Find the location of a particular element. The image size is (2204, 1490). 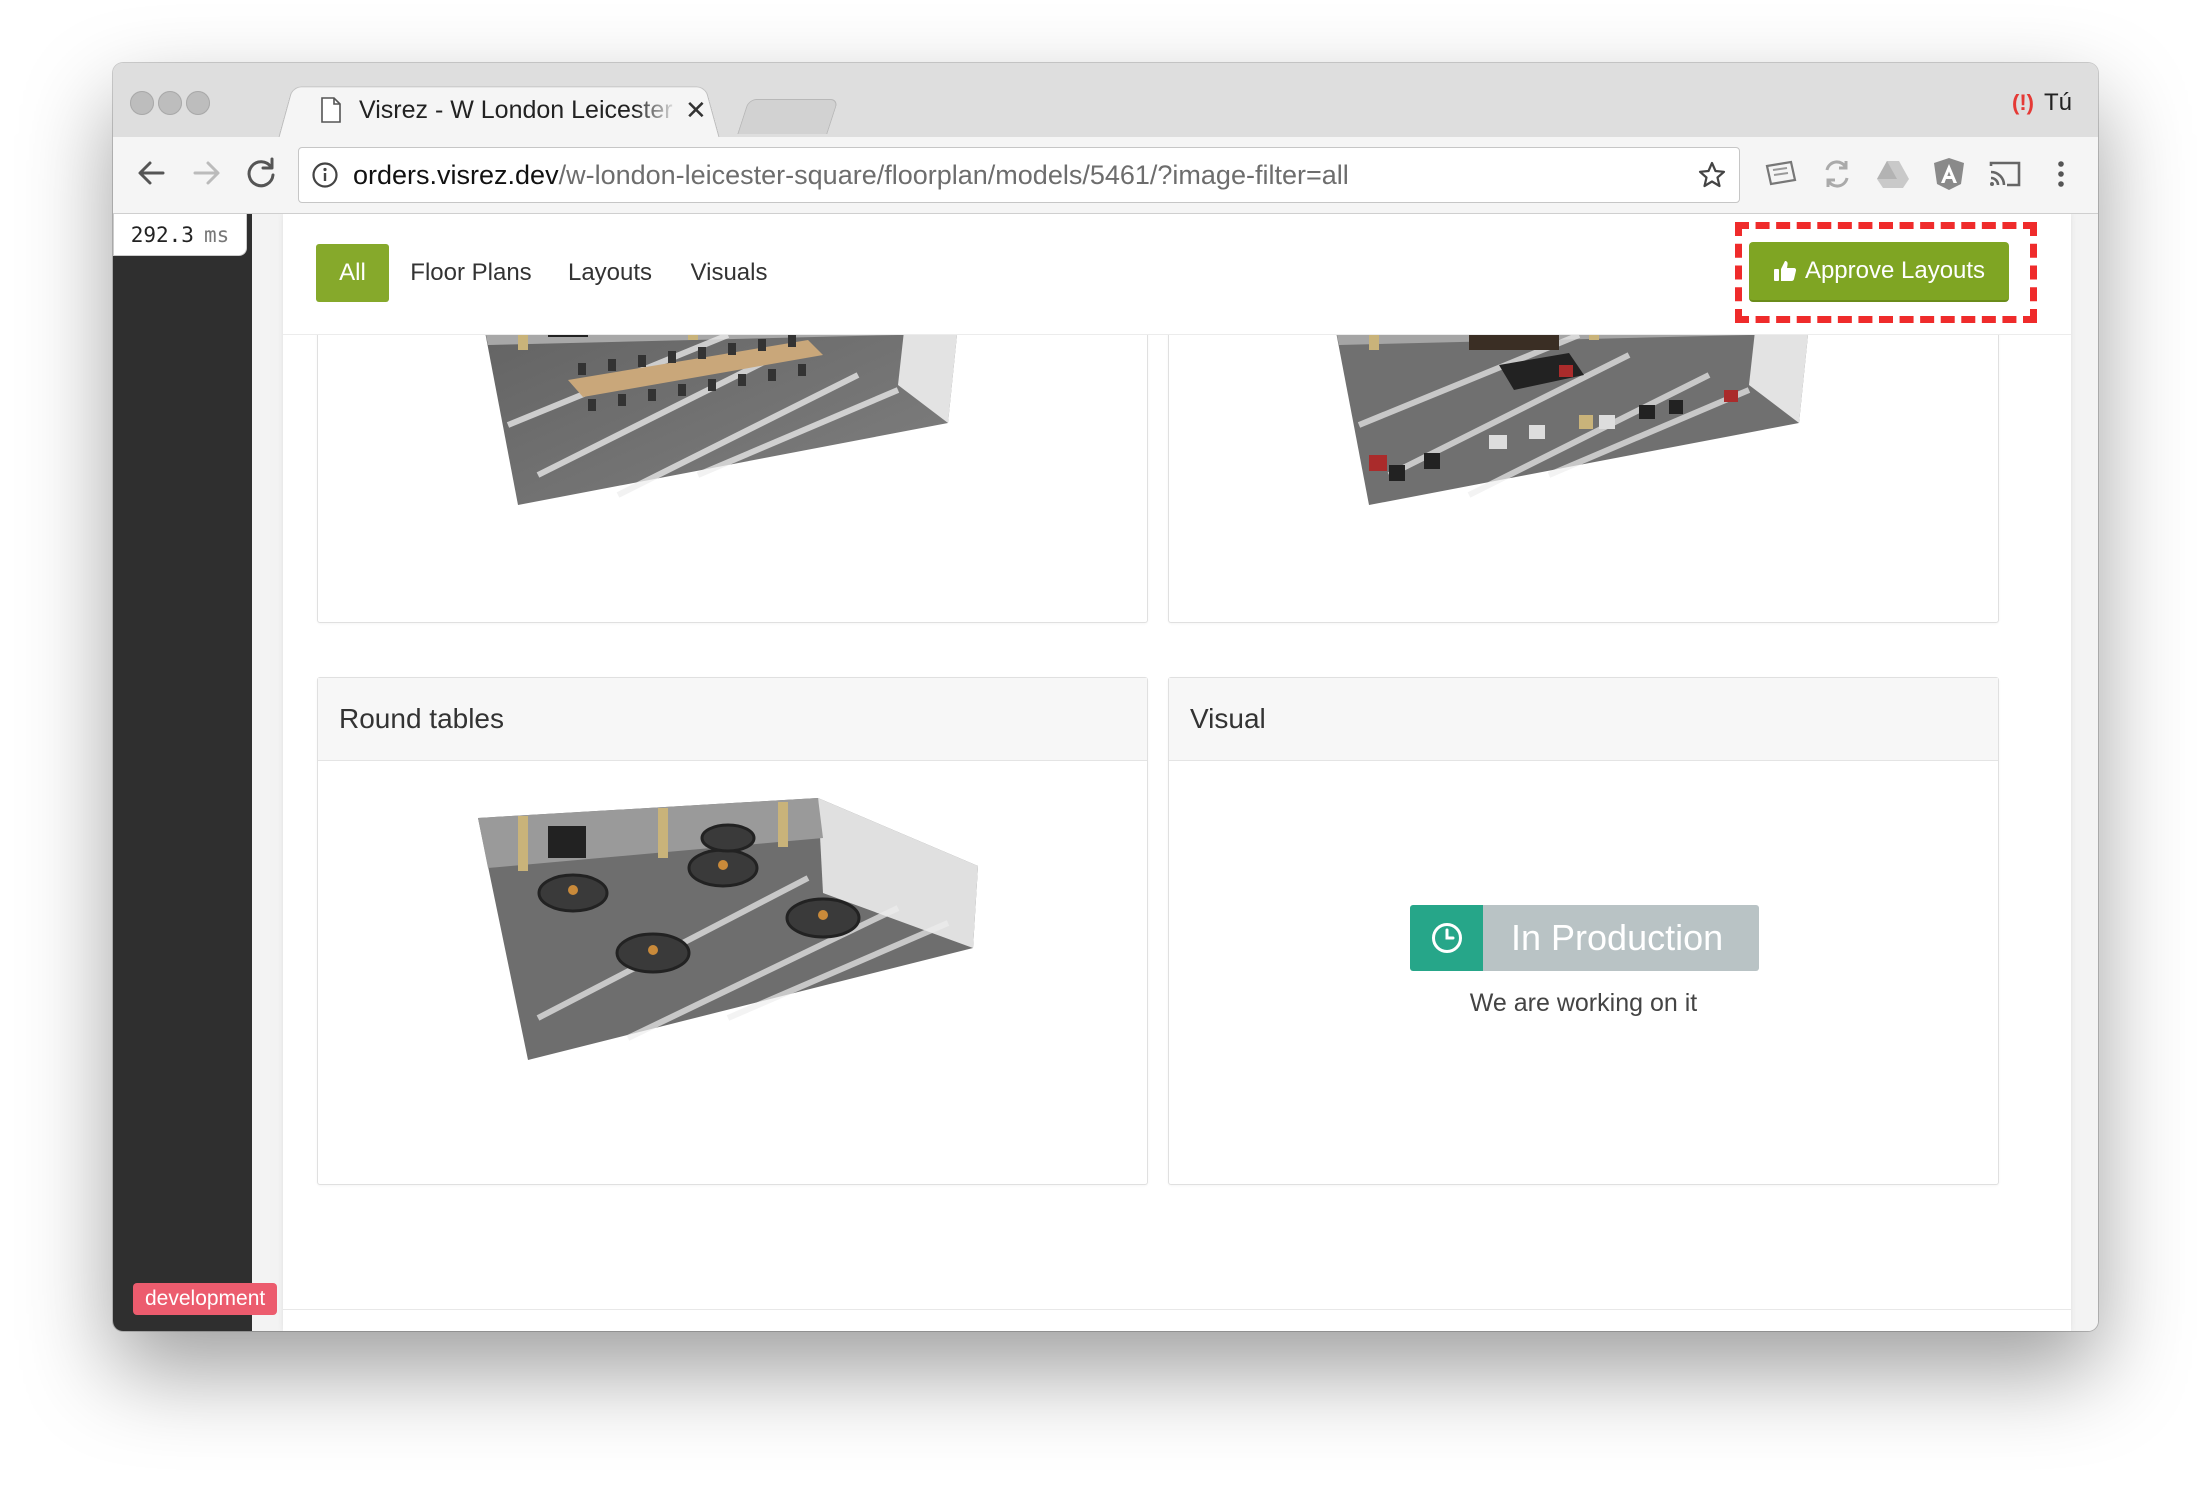

timing-value: 292.3 is located at coordinates (162, 234).